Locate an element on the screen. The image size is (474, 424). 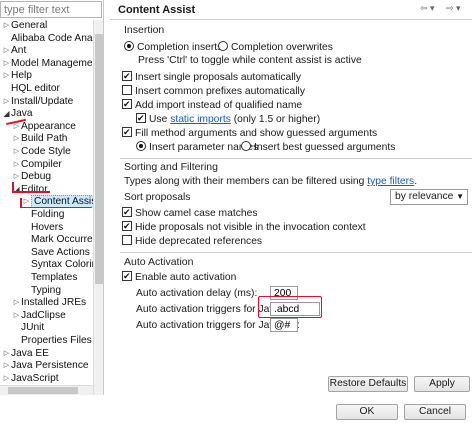
tree-item-label: Help is located at coordinates (21, 76).